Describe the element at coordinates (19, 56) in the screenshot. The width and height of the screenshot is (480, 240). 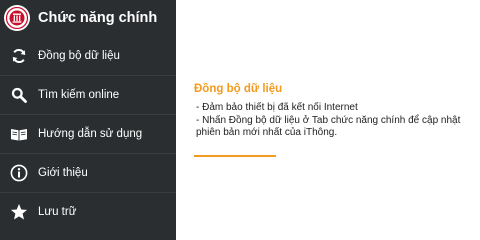
I see `sync-icon` at that location.